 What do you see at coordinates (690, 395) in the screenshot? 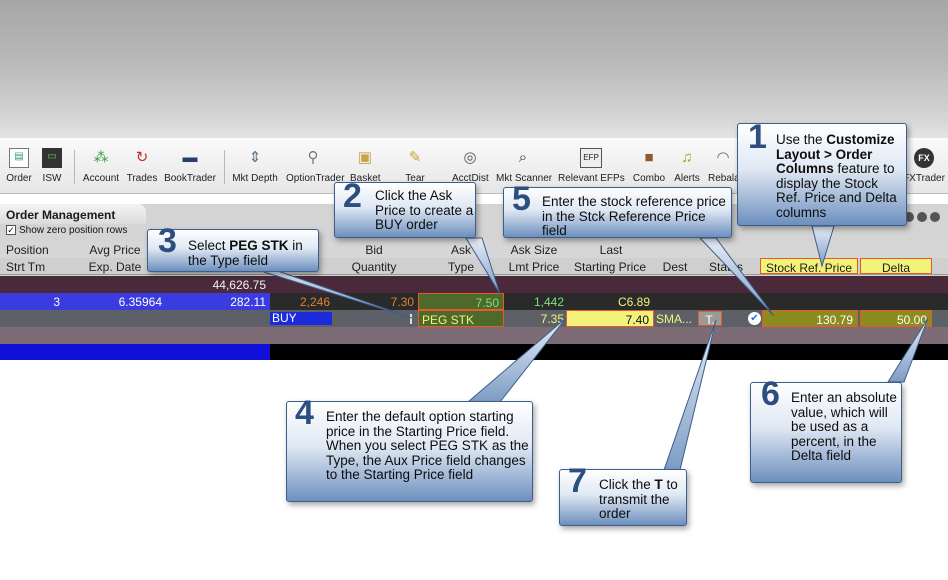
I see `callout-7-pointer` at bounding box center [690, 395].